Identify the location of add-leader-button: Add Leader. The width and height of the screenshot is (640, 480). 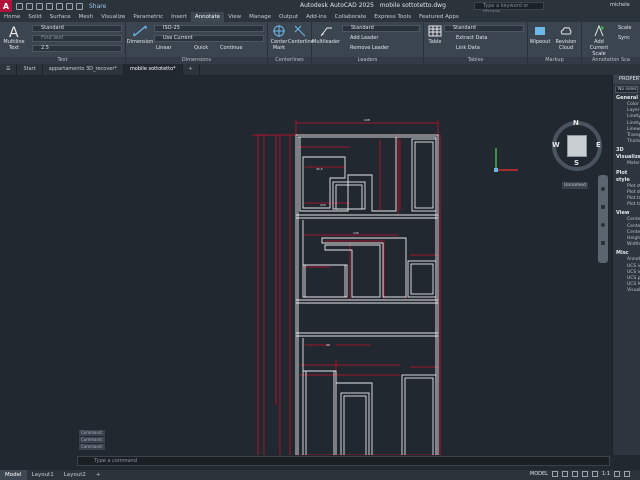
(364, 38).